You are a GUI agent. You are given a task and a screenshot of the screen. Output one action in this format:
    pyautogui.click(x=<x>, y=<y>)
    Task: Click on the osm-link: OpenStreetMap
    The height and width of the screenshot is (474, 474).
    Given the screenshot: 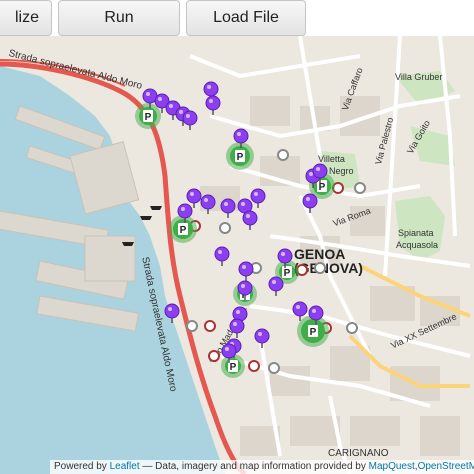 What is the action you would take?
    pyautogui.click(x=446, y=466)
    